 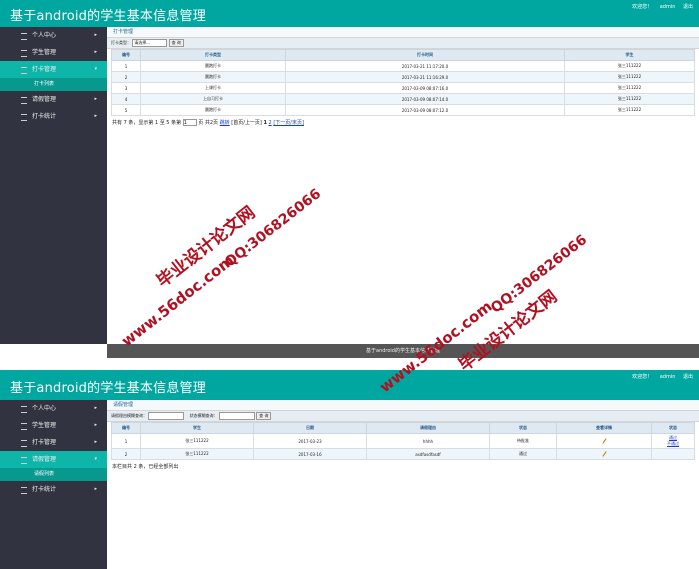 What do you see at coordinates (126, 77) in the screenshot?
I see `cell-id: 2` at bounding box center [126, 77].